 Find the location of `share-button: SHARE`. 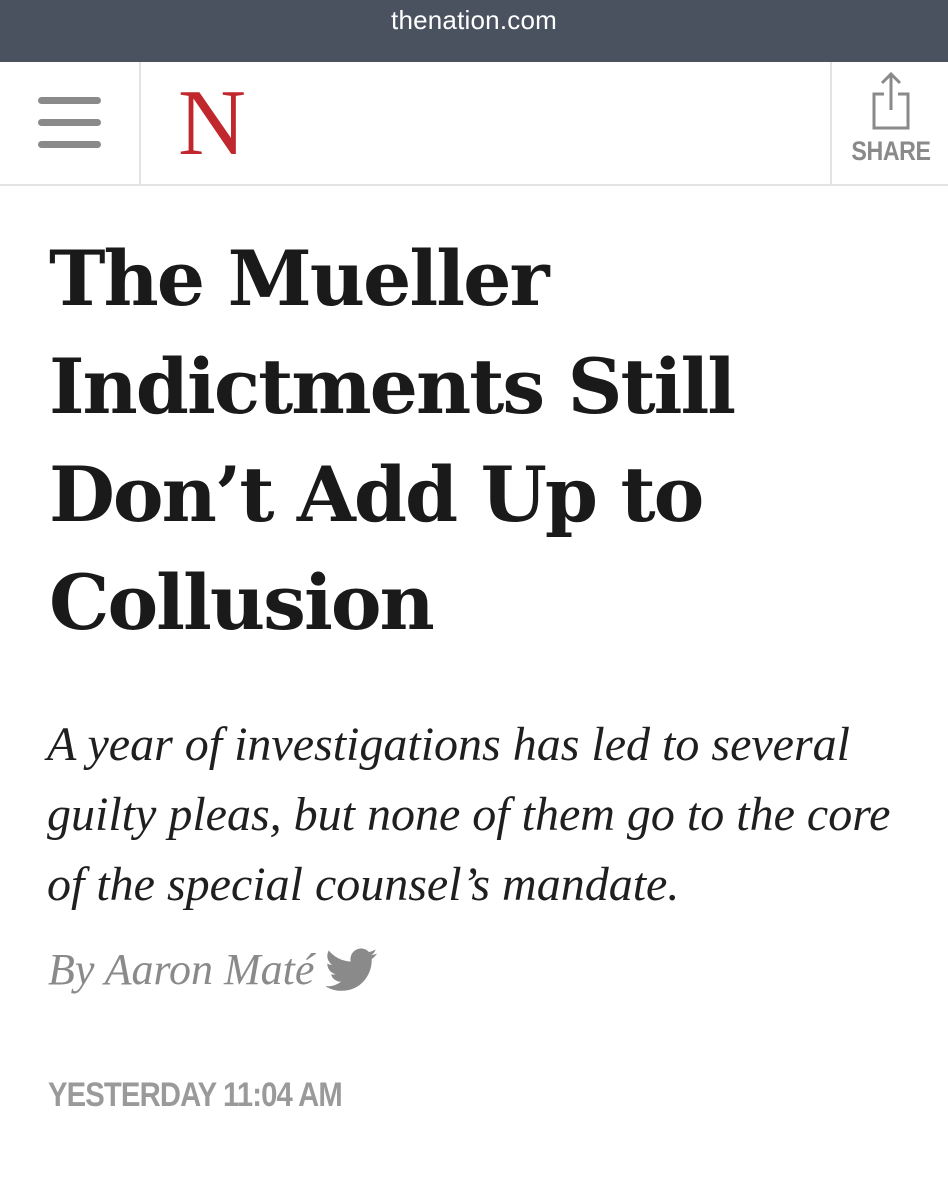

share-button: SHARE is located at coordinates (889, 123).